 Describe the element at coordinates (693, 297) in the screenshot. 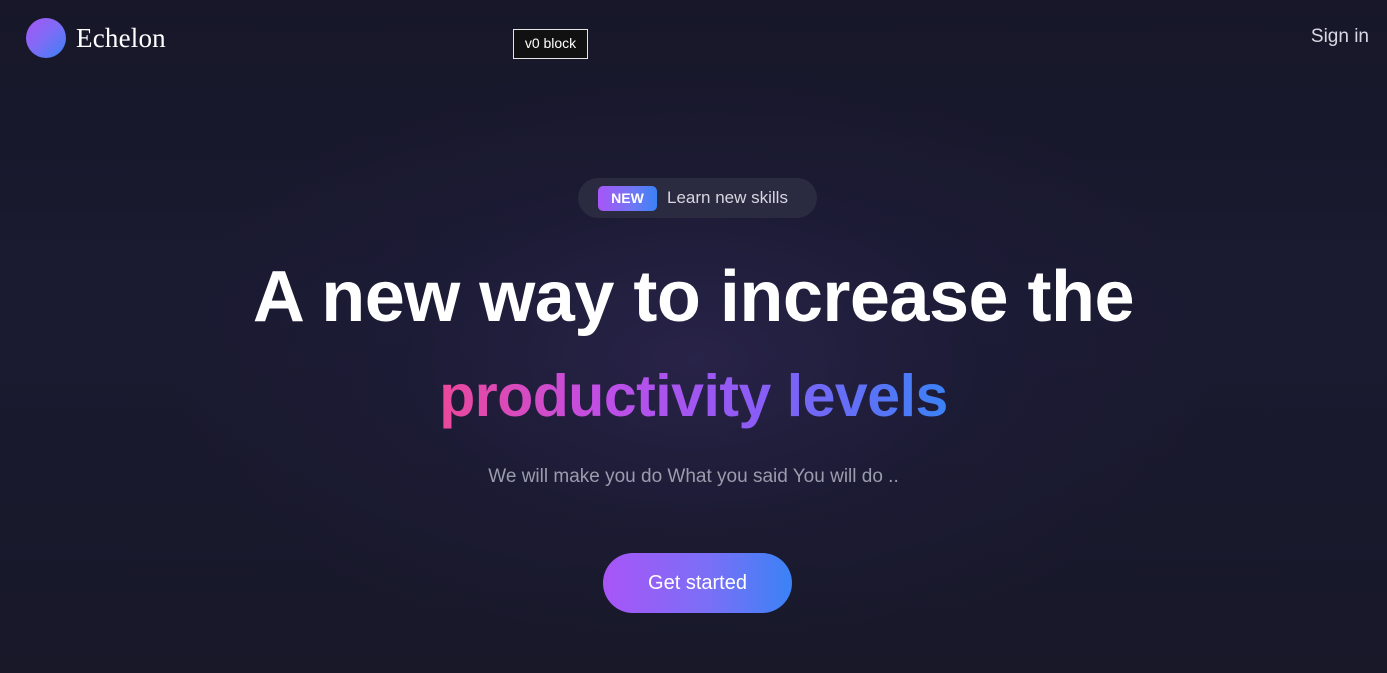

I see `hero-headline: A new way to increase the` at that location.